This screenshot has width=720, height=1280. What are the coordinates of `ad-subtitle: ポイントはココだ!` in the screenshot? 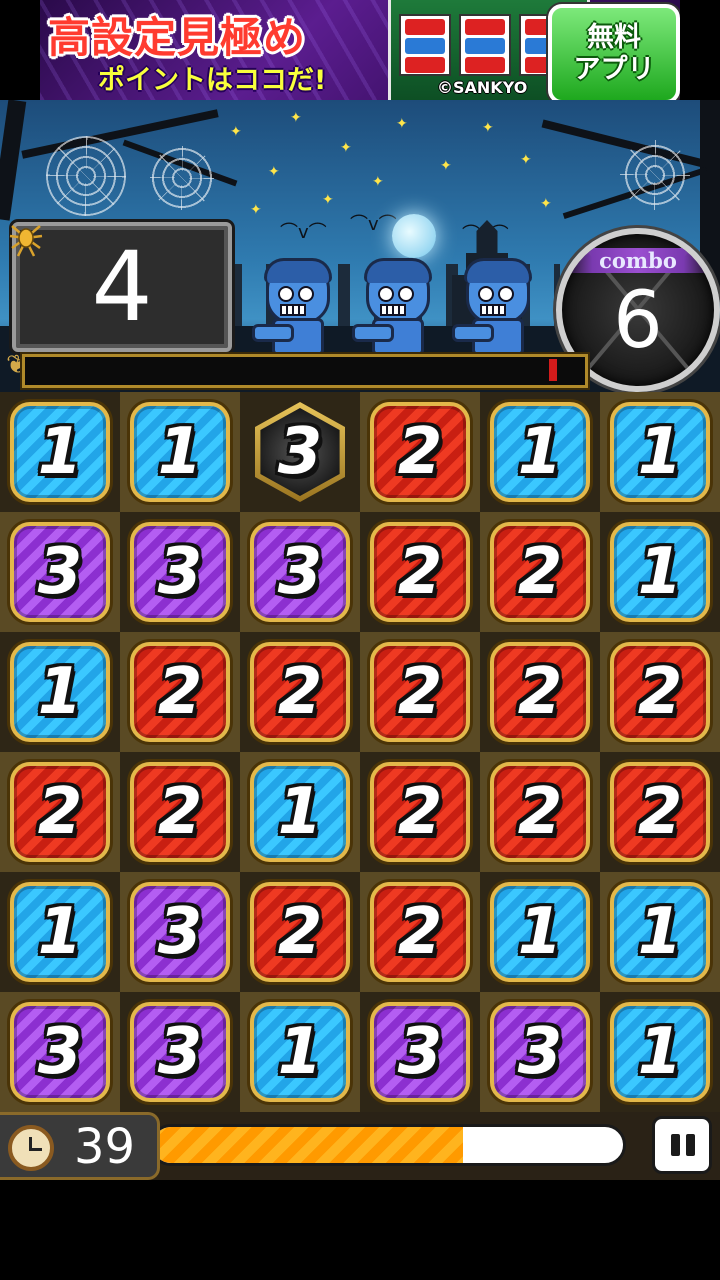 It's located at (212, 80).